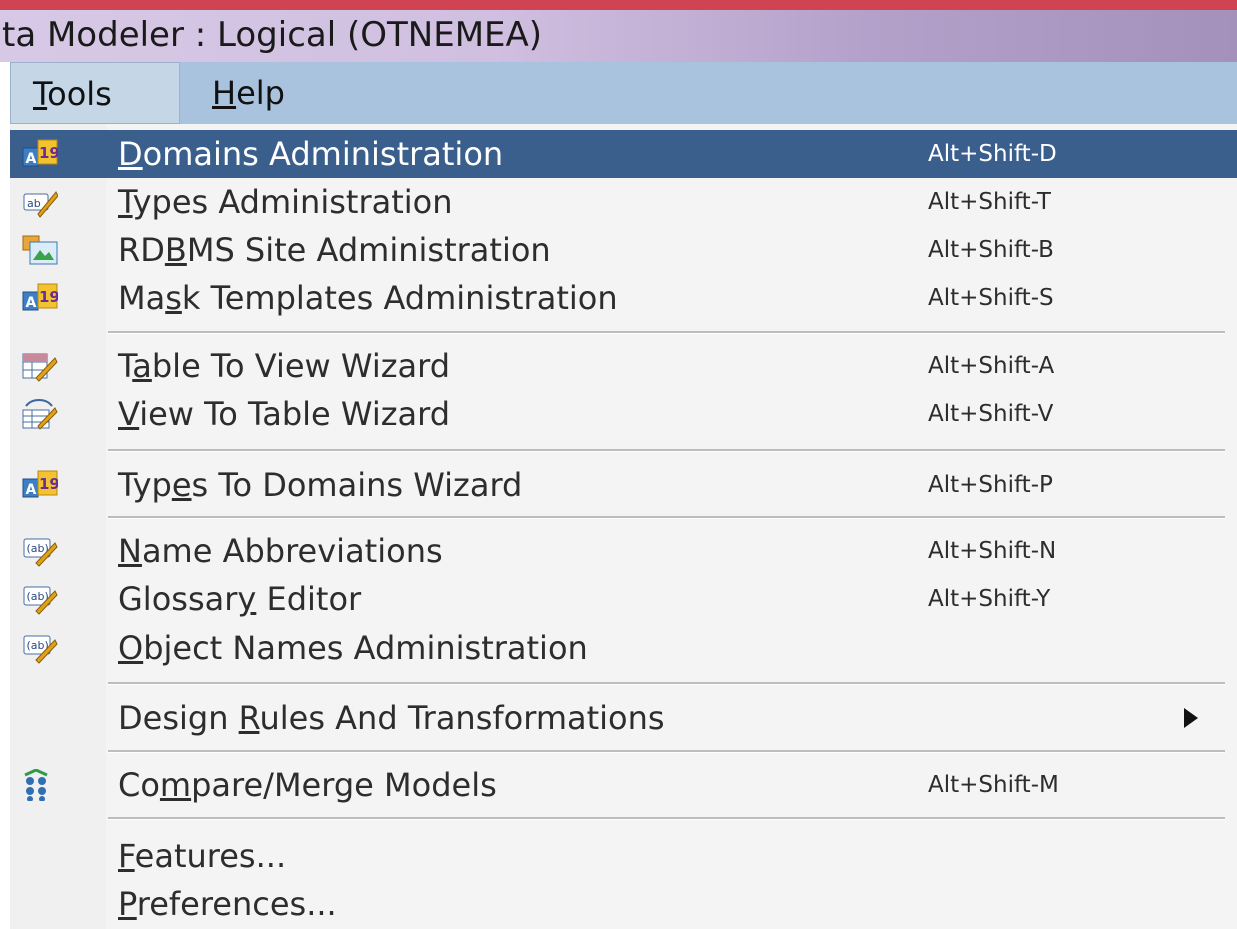  Describe the element at coordinates (623, 785) in the screenshot. I see `menu-item-compare-merge-models: Compare/Merge Models Alt+Shift-M` at that location.